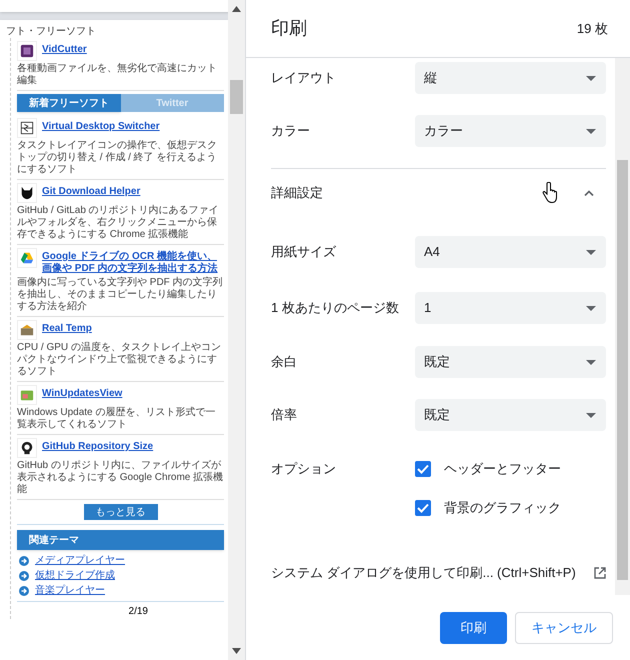 This screenshot has width=630, height=660. I want to click on chevron-icon, so click(589, 193).